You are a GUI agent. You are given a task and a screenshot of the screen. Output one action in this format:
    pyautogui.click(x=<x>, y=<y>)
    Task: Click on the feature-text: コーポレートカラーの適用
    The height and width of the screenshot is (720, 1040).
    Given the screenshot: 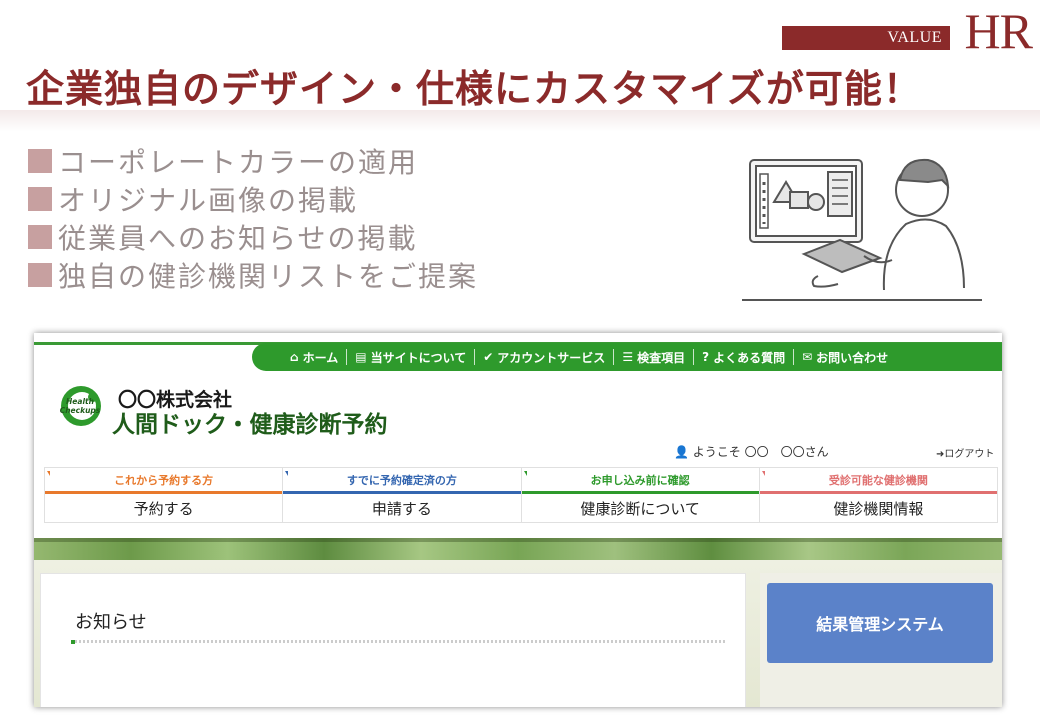 What is the action you would take?
    pyautogui.click(x=238, y=162)
    